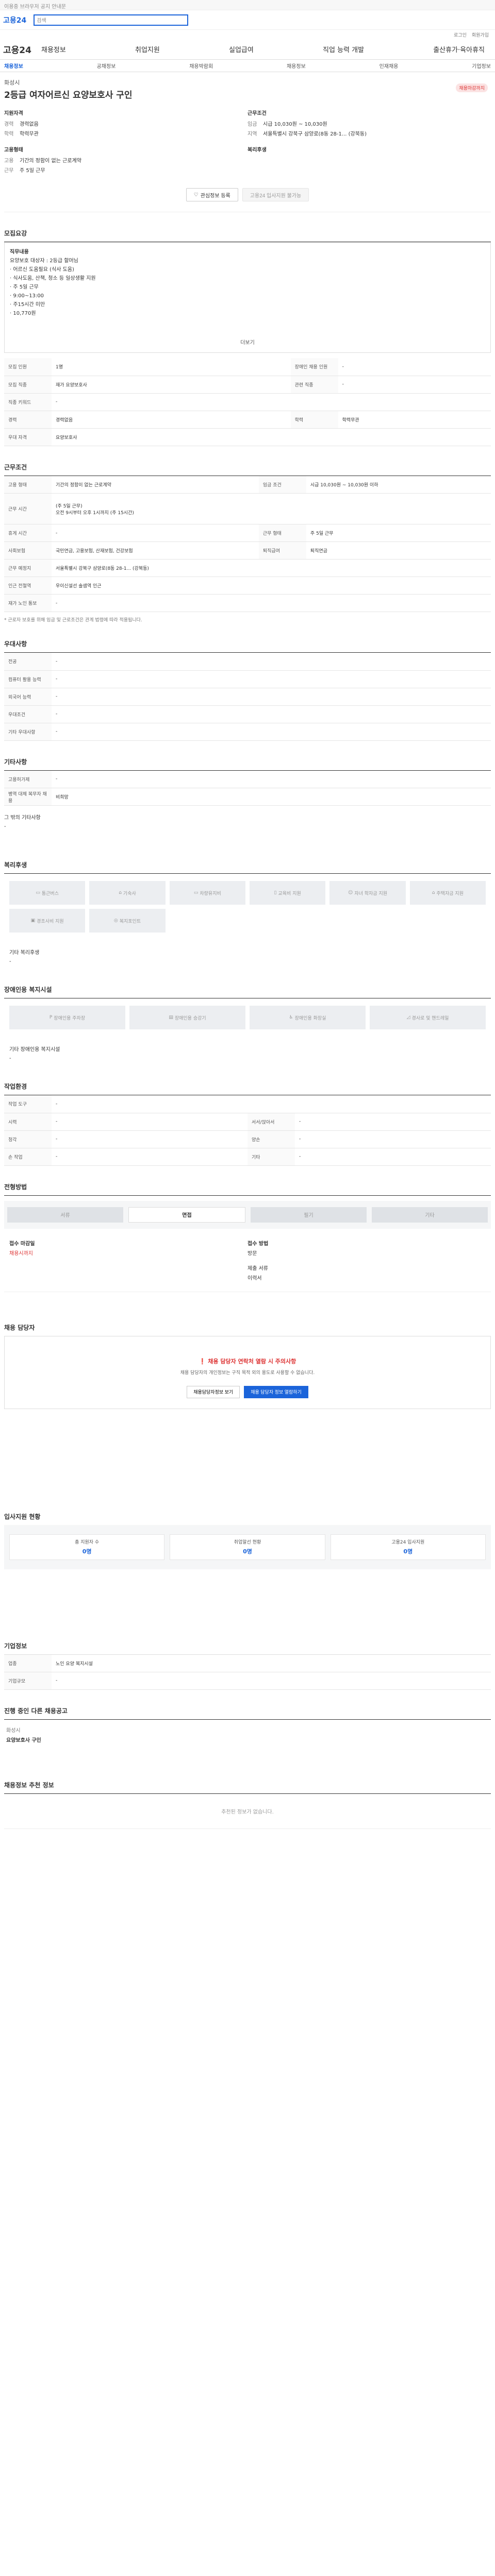  I want to click on summary-key: 경력, so click(9, 124).